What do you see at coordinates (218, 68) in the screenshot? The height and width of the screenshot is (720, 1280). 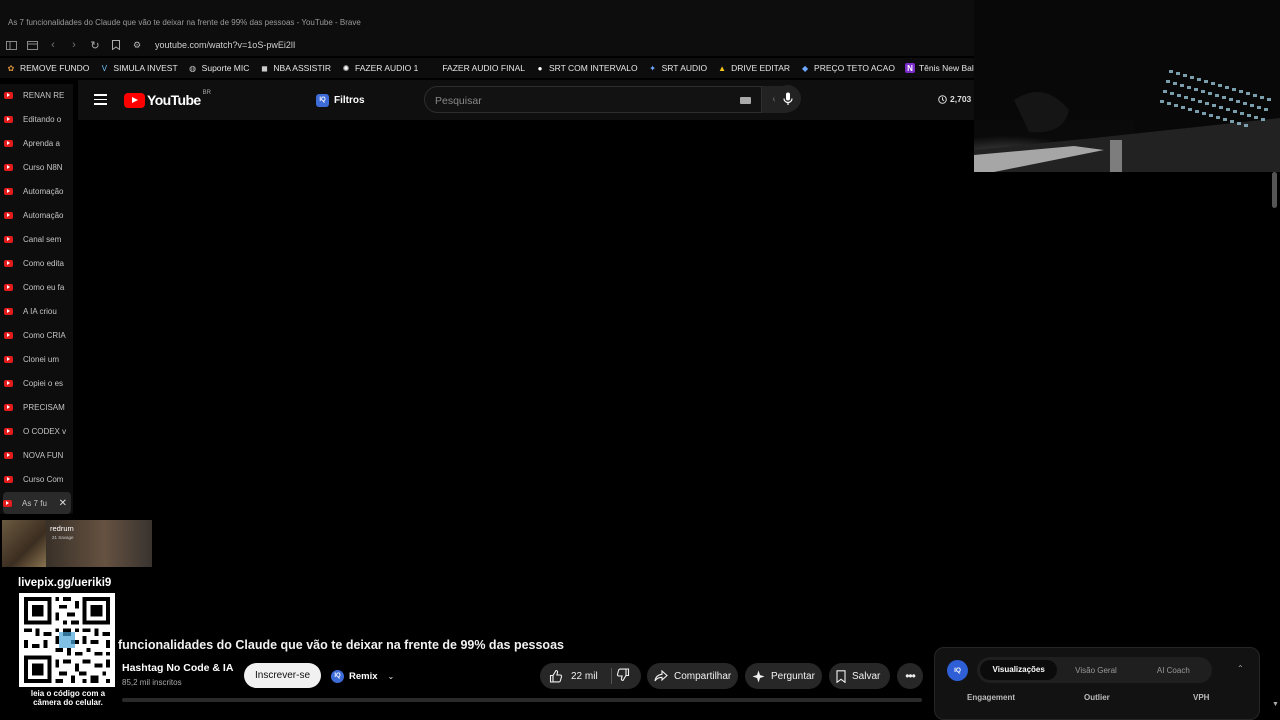 I see `bookmark-item: ◍ Suporte MIC` at bounding box center [218, 68].